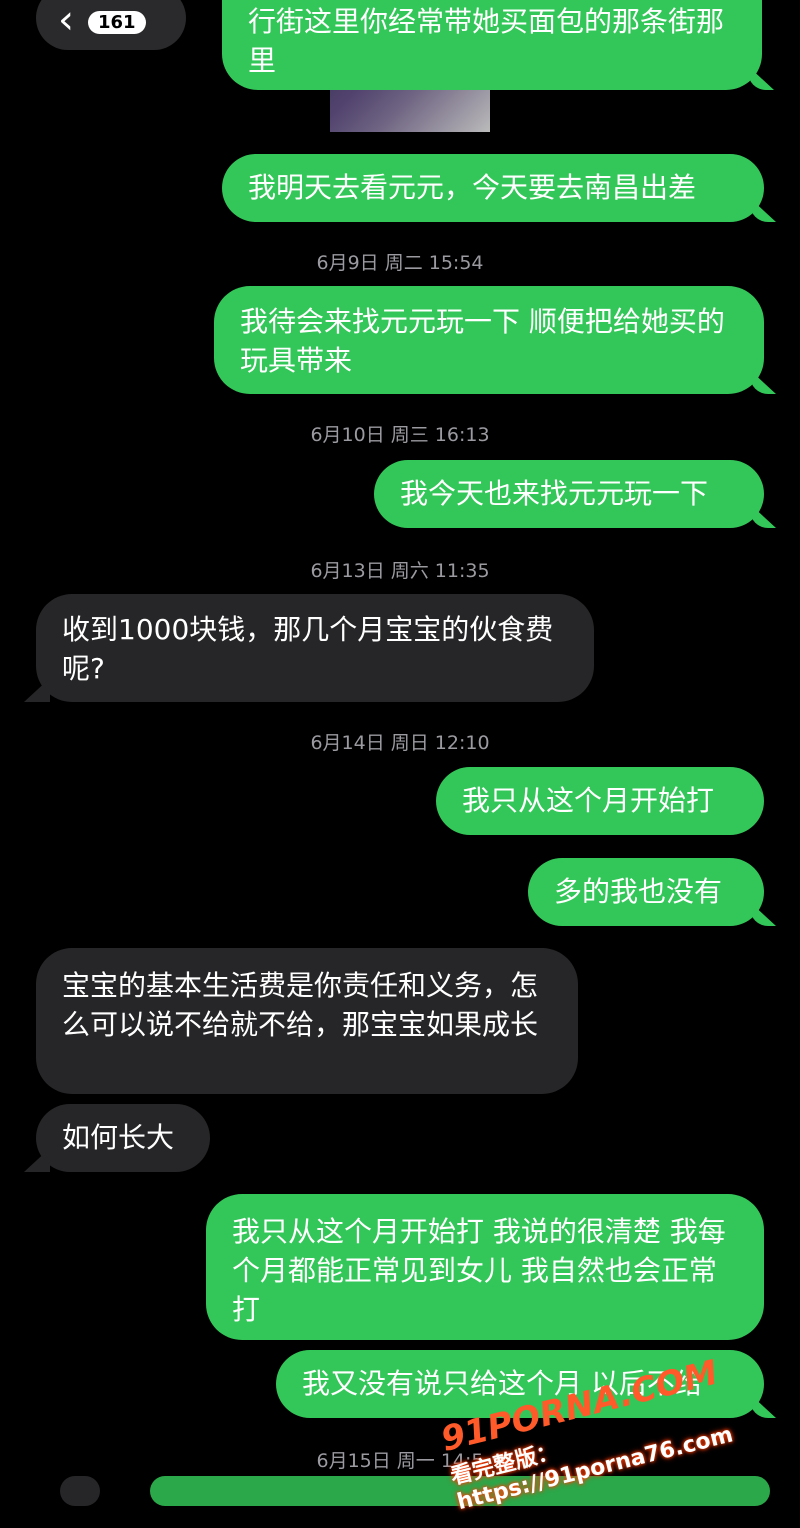 The height and width of the screenshot is (1528, 800). What do you see at coordinates (117, 22) in the screenshot?
I see `unread-count-badge: 161` at bounding box center [117, 22].